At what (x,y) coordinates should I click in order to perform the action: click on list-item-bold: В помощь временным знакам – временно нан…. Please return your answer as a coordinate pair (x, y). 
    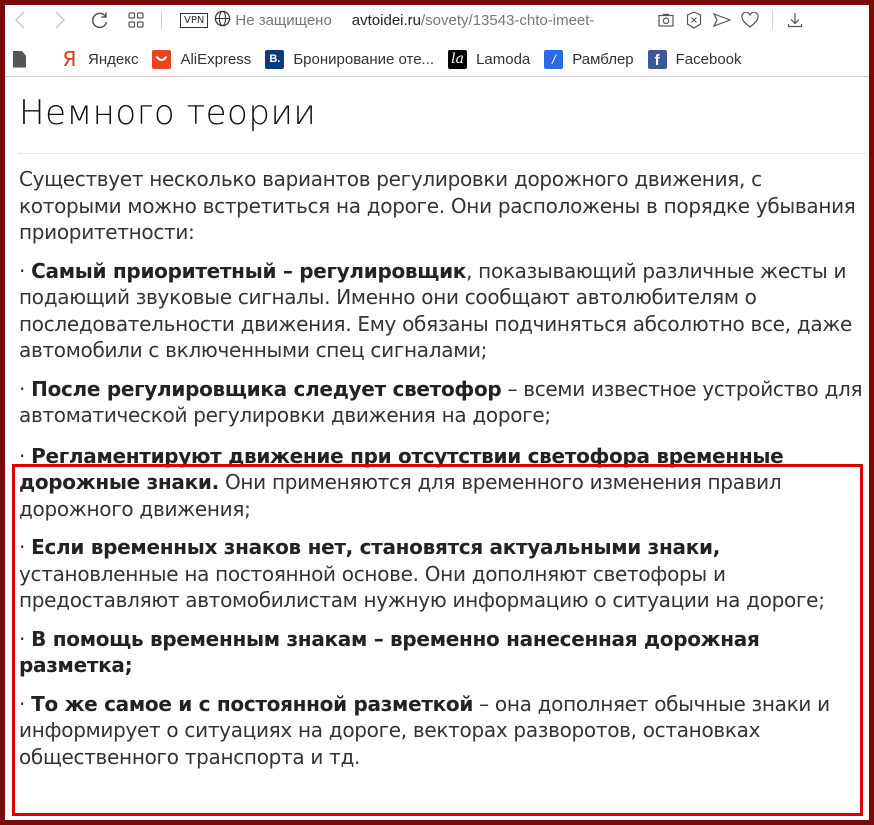
    Looking at the image, I should click on (389, 652).